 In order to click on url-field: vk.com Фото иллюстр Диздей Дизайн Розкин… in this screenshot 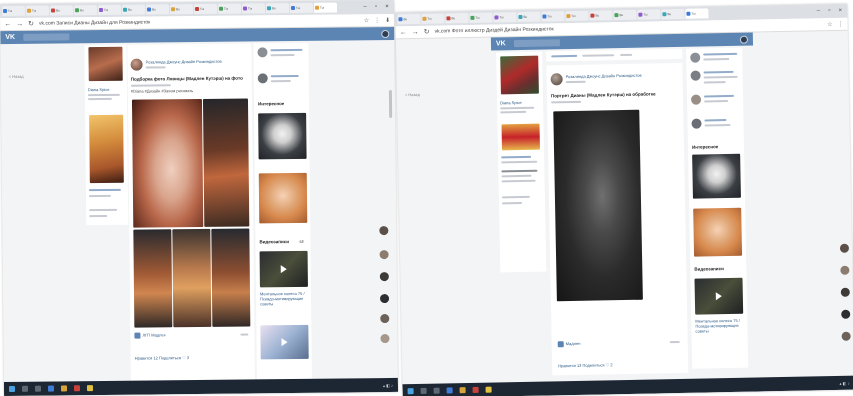, I will do `click(494, 30)`.